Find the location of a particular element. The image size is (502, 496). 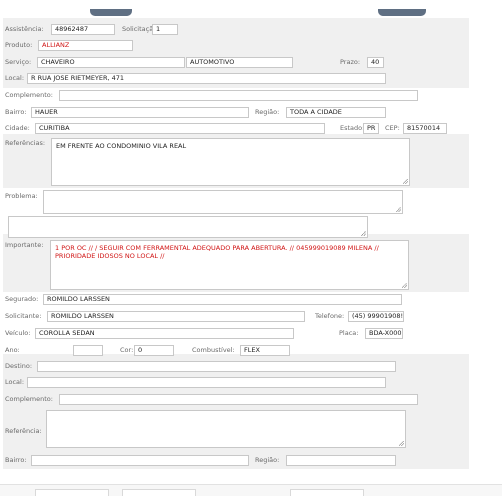

destino-complemento-label: Complemento: is located at coordinates (29, 399).